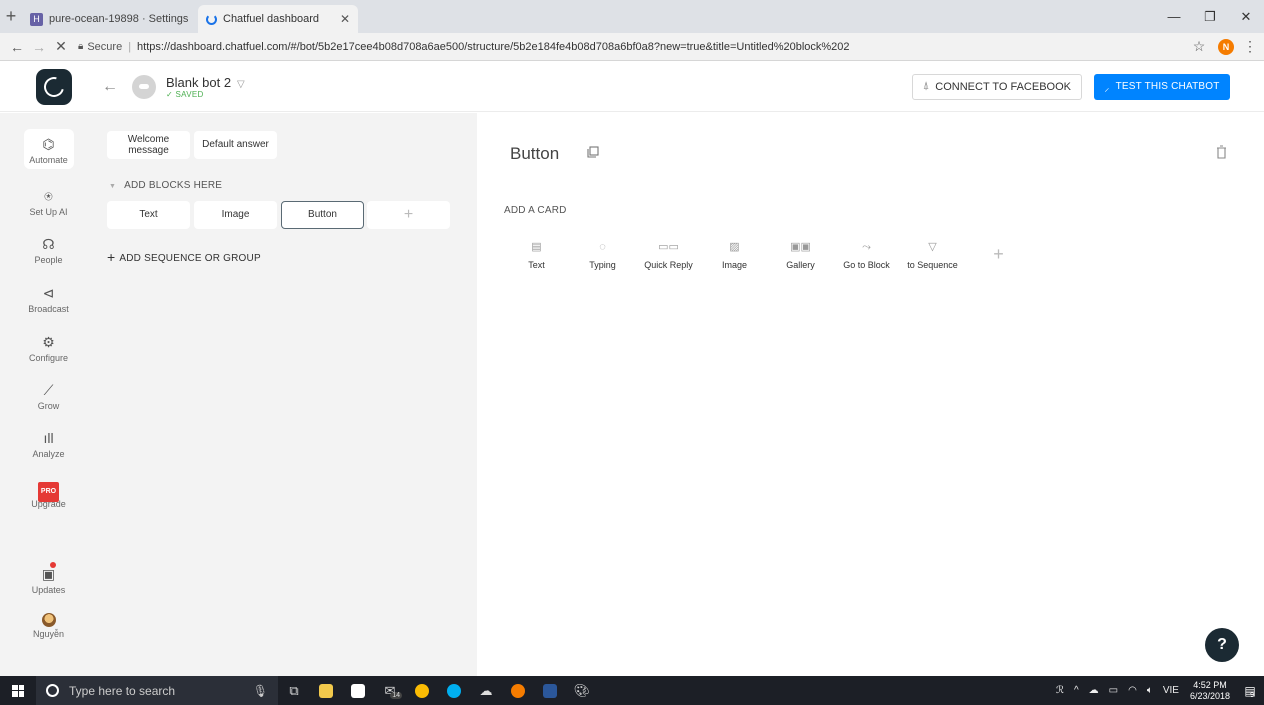 The image size is (1264, 705). What do you see at coordinates (602, 246) in the screenshot?
I see `typing-card-icon: ◌` at bounding box center [602, 246].